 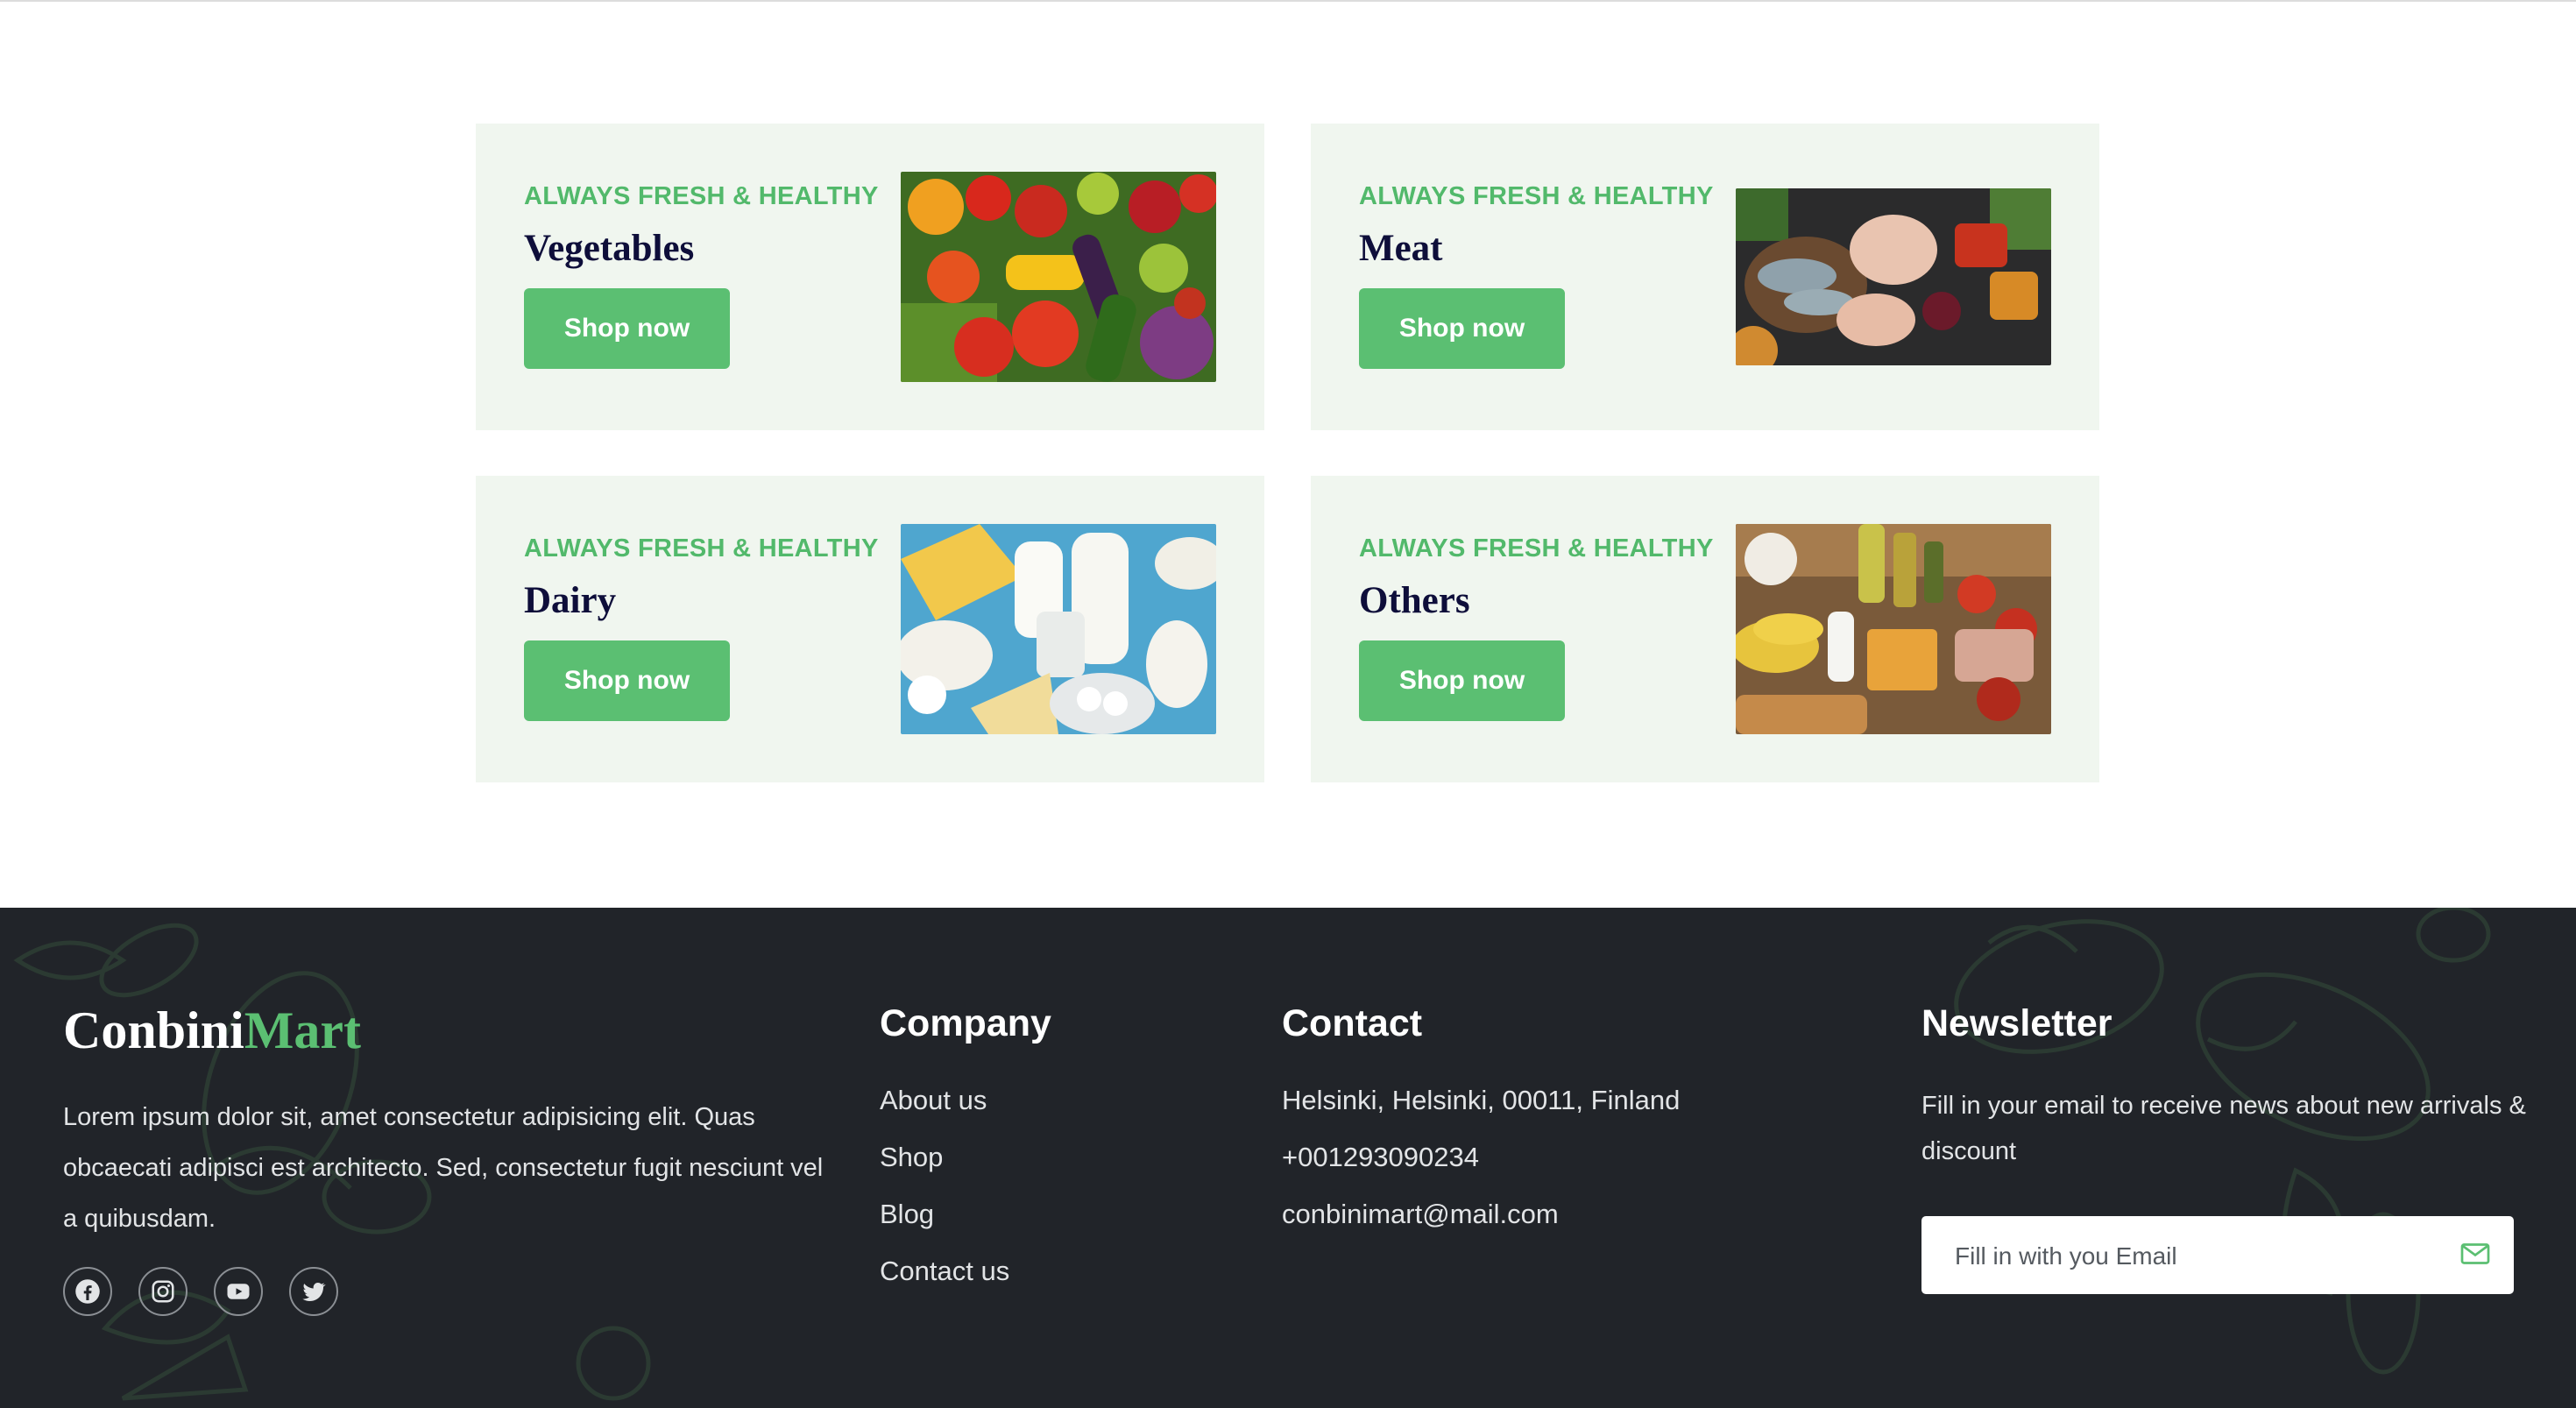 What do you see at coordinates (153, 1030) in the screenshot?
I see `logo-text-part1: Conbini` at bounding box center [153, 1030].